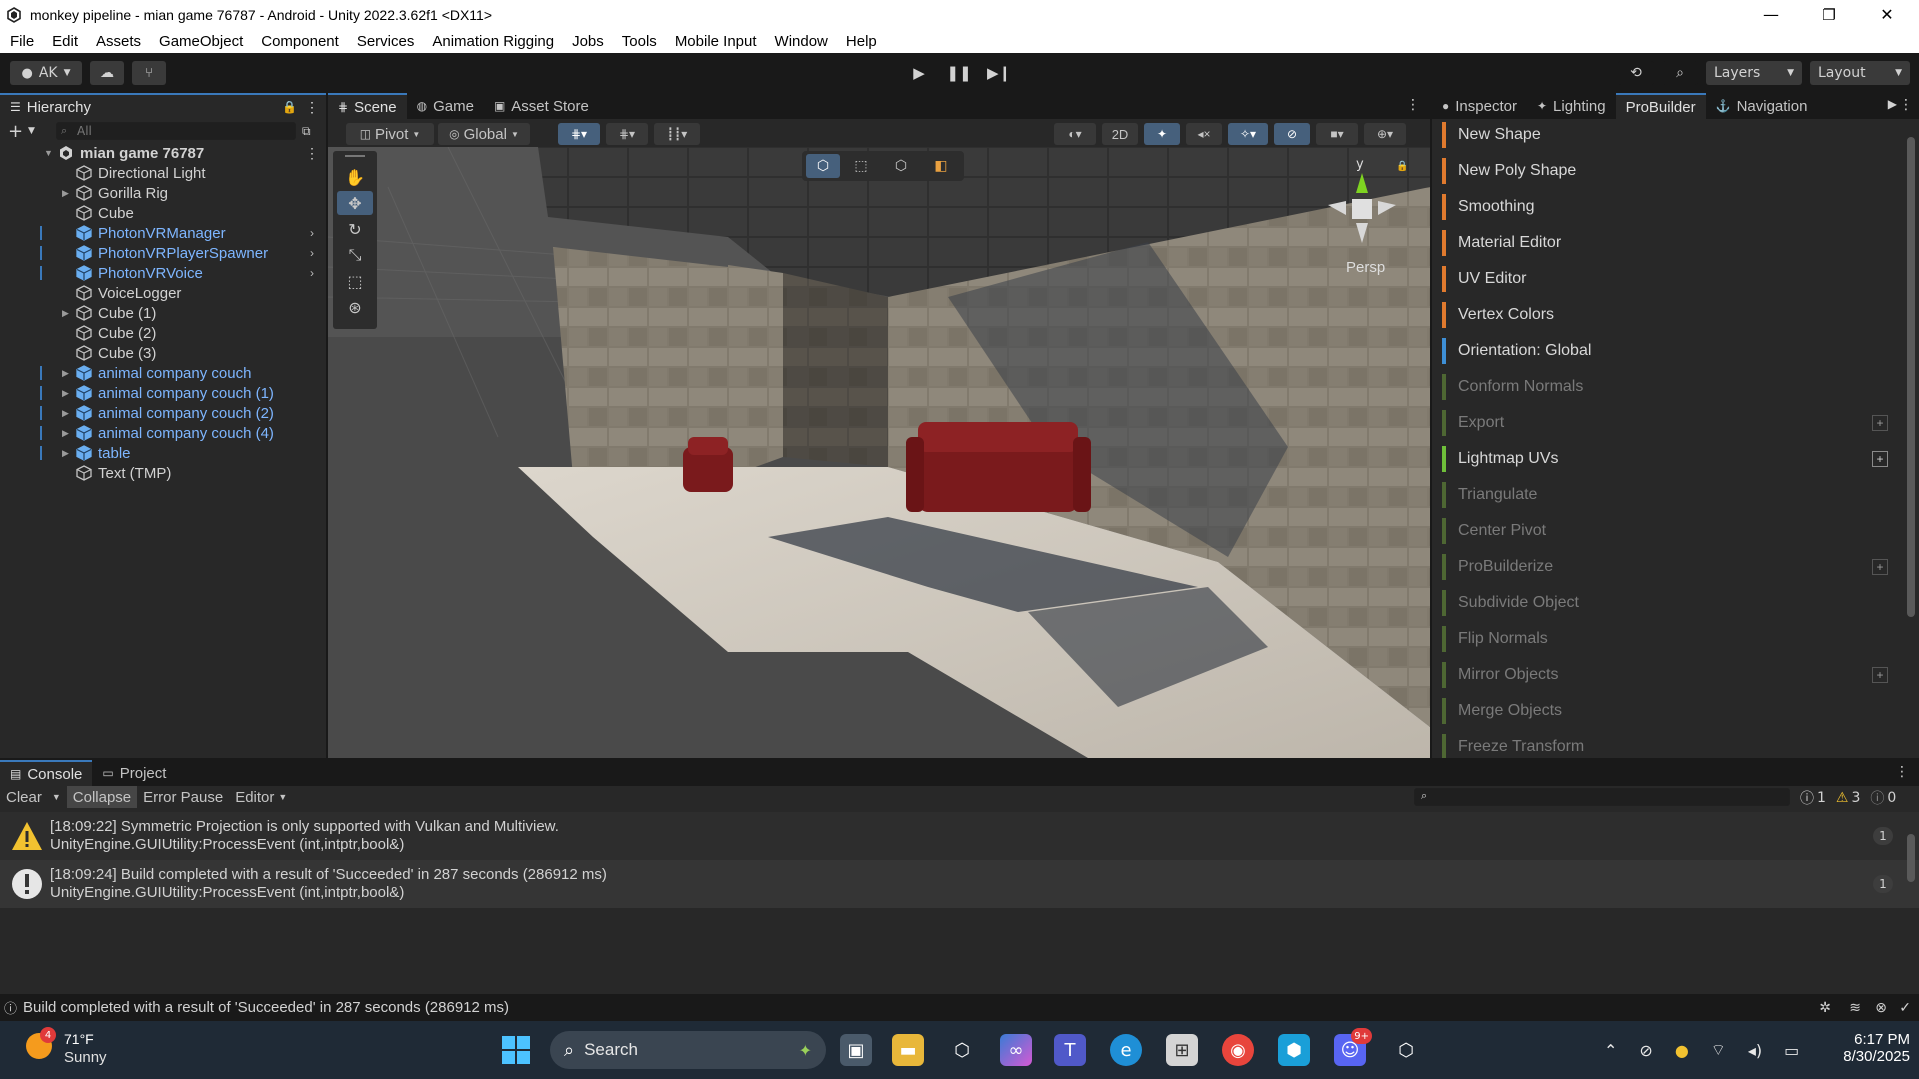  Describe the element at coordinates (516, 1050) in the screenshot. I see `start-button` at that location.